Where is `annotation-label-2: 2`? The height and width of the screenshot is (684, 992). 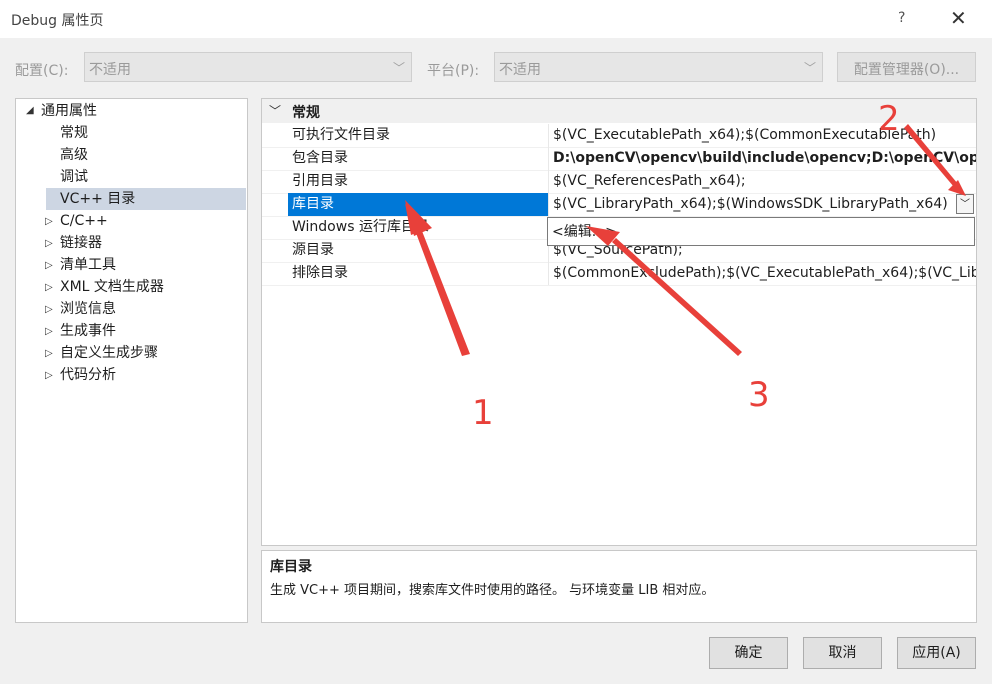
annotation-label-2: 2 is located at coordinates (889, 119).